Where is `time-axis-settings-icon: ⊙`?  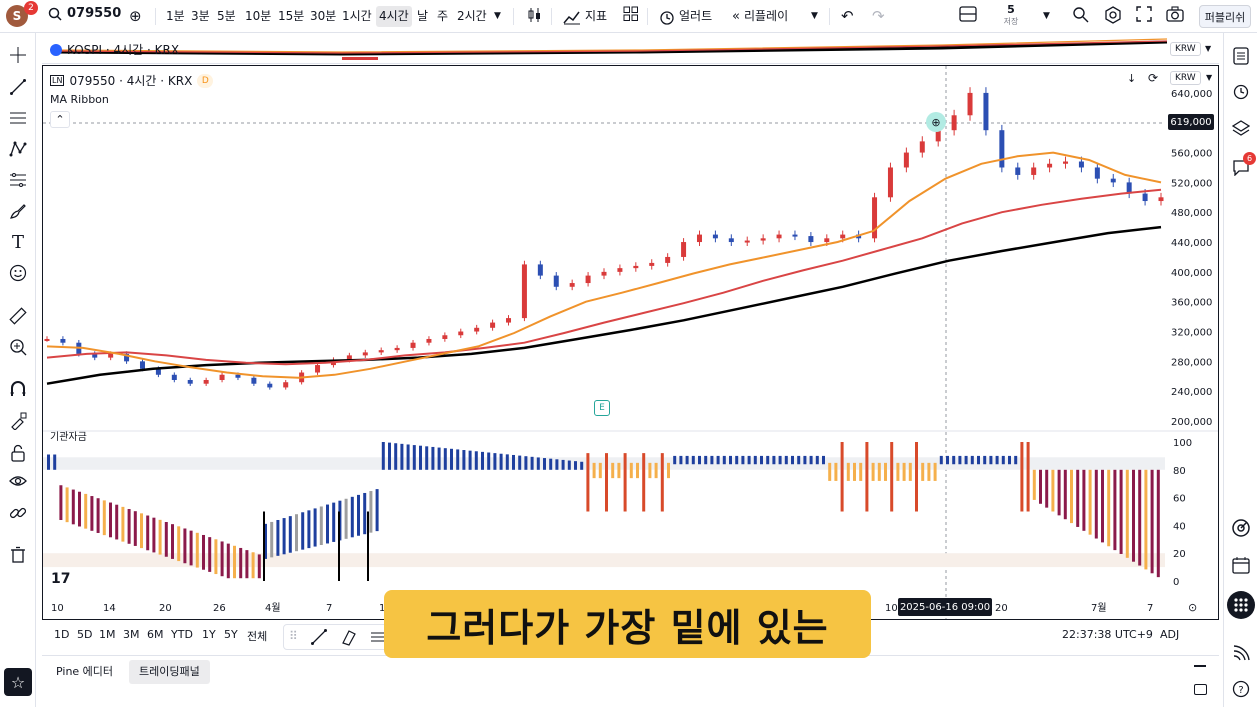 time-axis-settings-icon: ⊙ is located at coordinates (1192, 607).